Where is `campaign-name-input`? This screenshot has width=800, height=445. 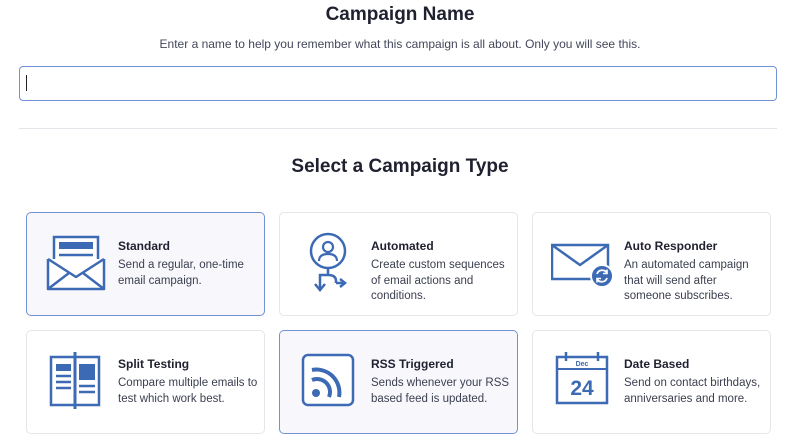 campaign-name-input is located at coordinates (398, 83).